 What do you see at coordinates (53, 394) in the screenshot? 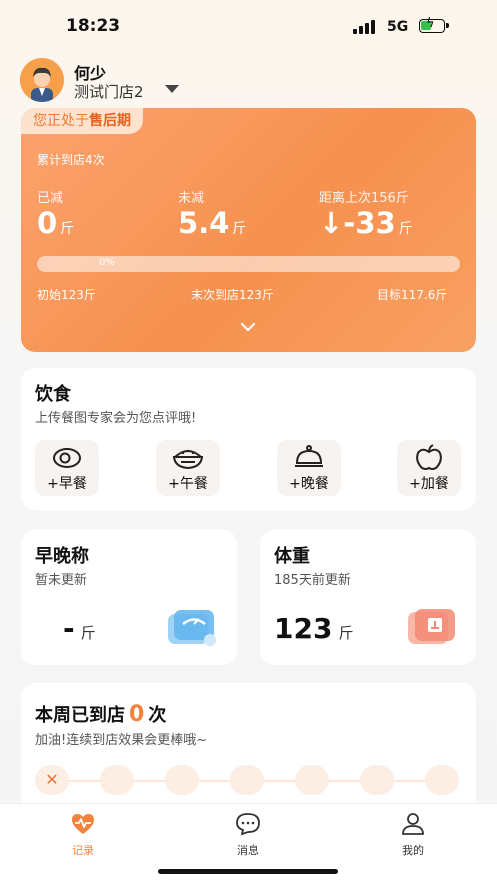
I see `diet-title: 饮食` at bounding box center [53, 394].